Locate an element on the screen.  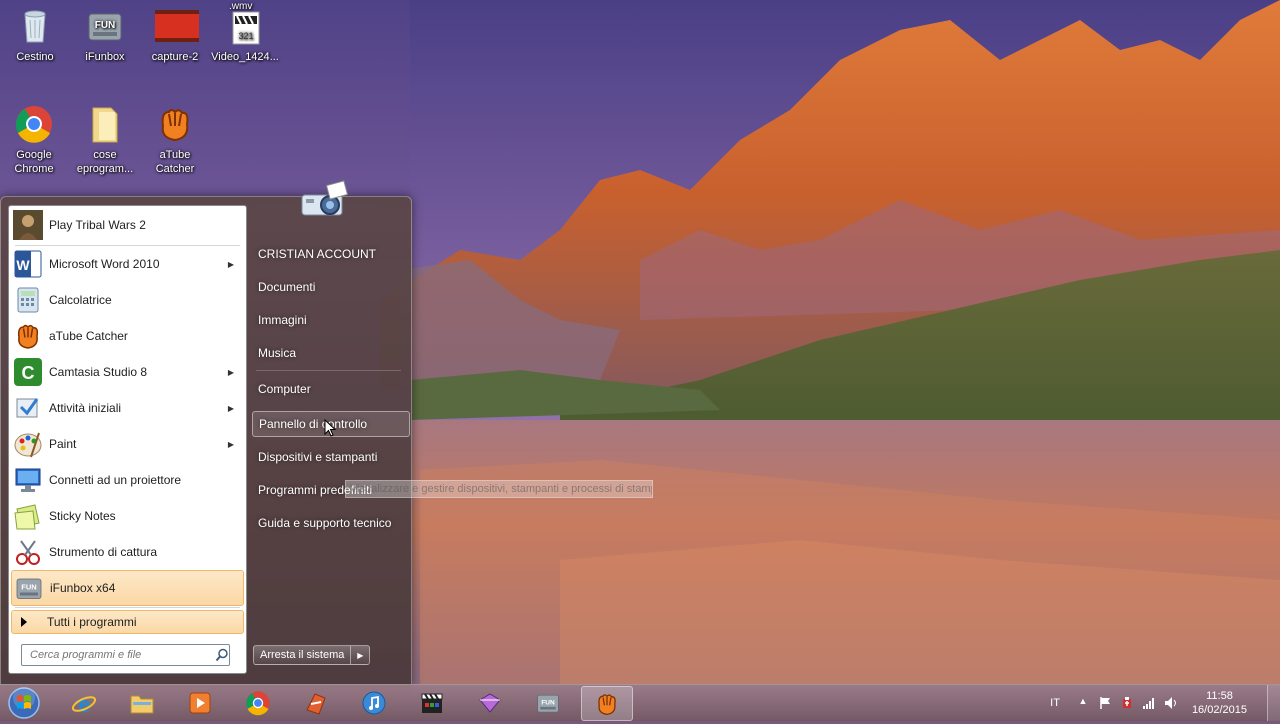
taskbar-chrome is located at coordinates (258, 702).